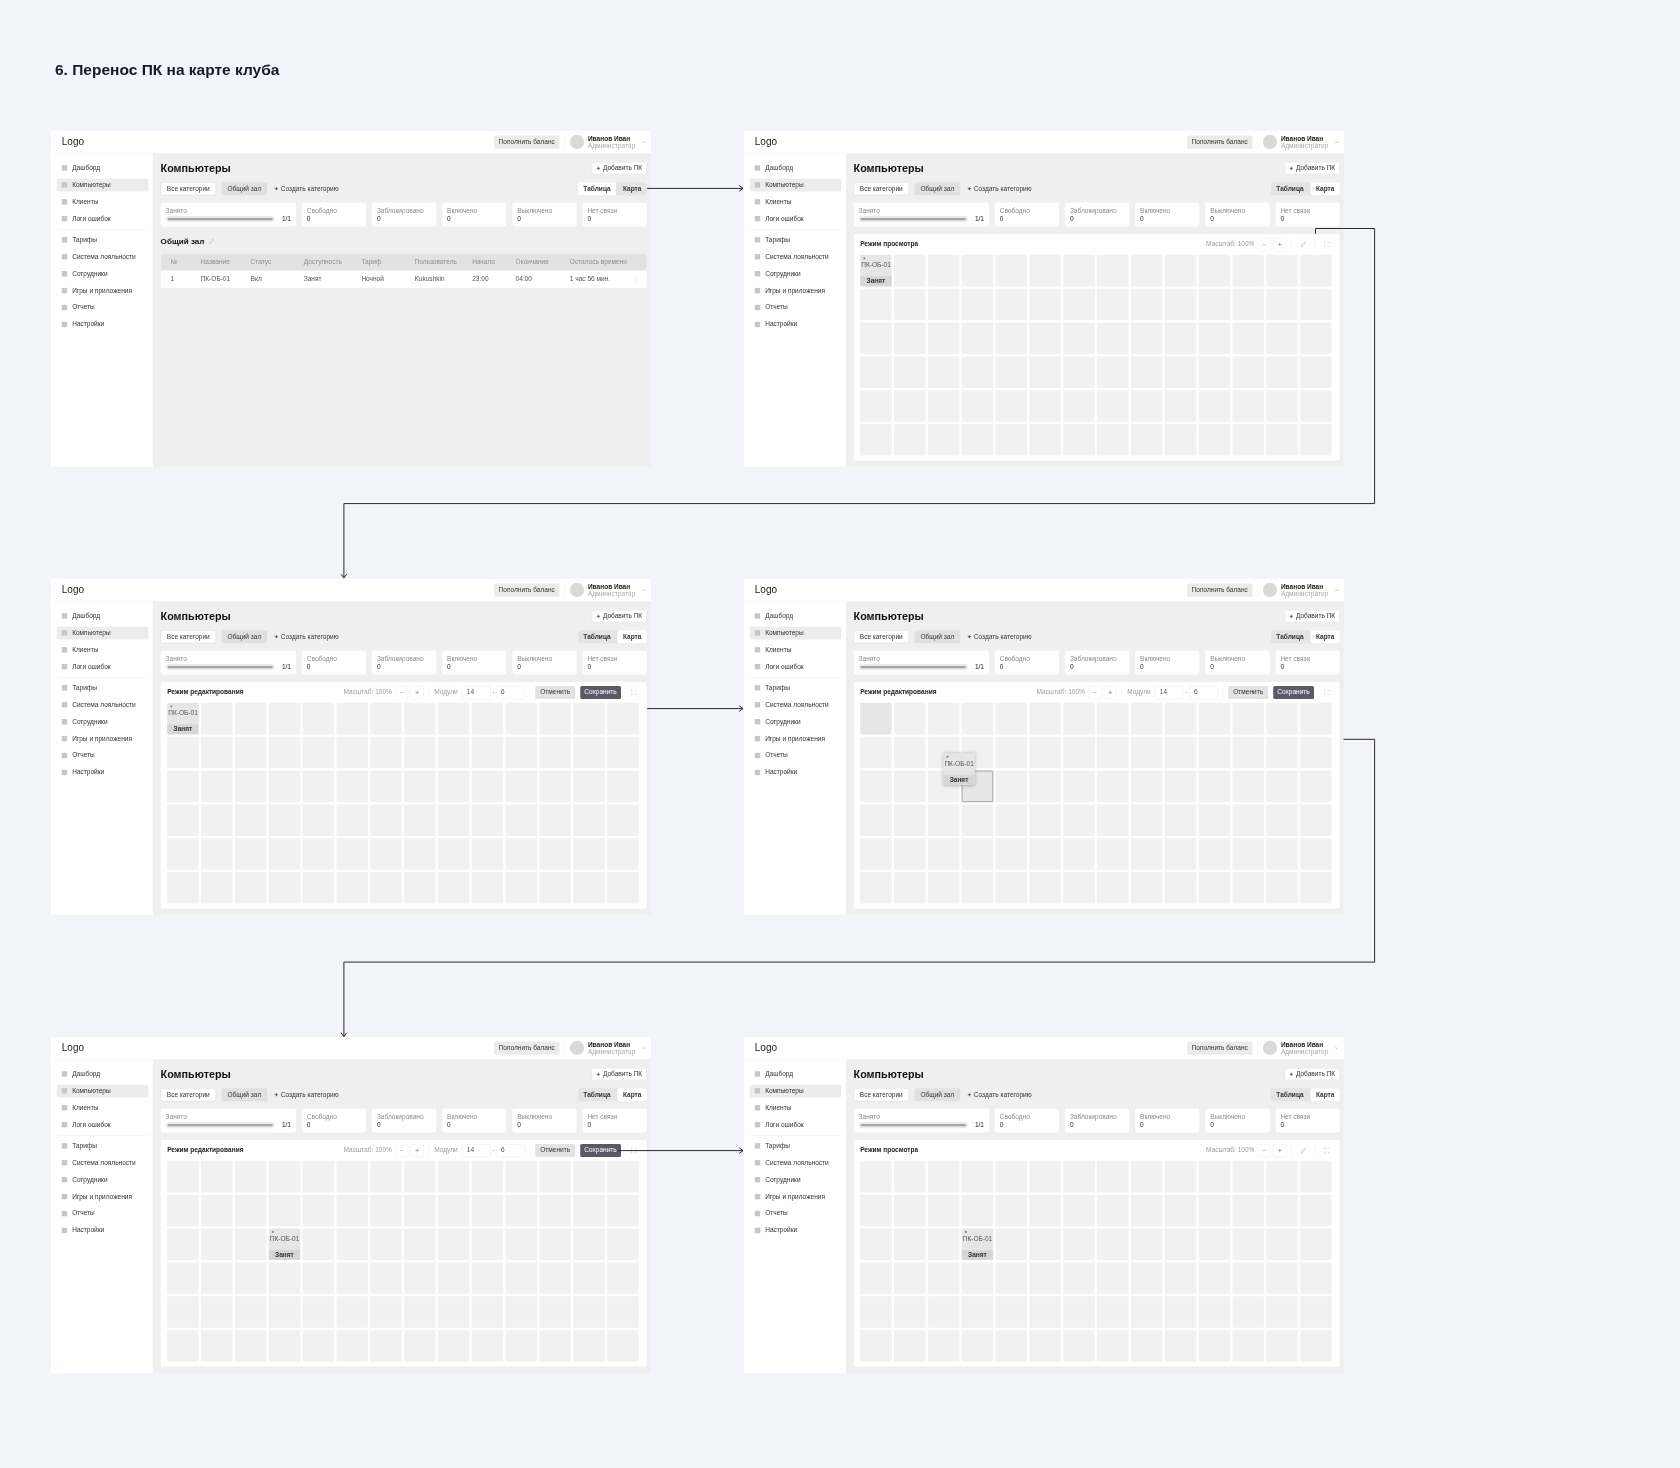 Image resolution: width=1680 pixels, height=1468 pixels. I want to click on drag-origin-cell, so click(875, 718).